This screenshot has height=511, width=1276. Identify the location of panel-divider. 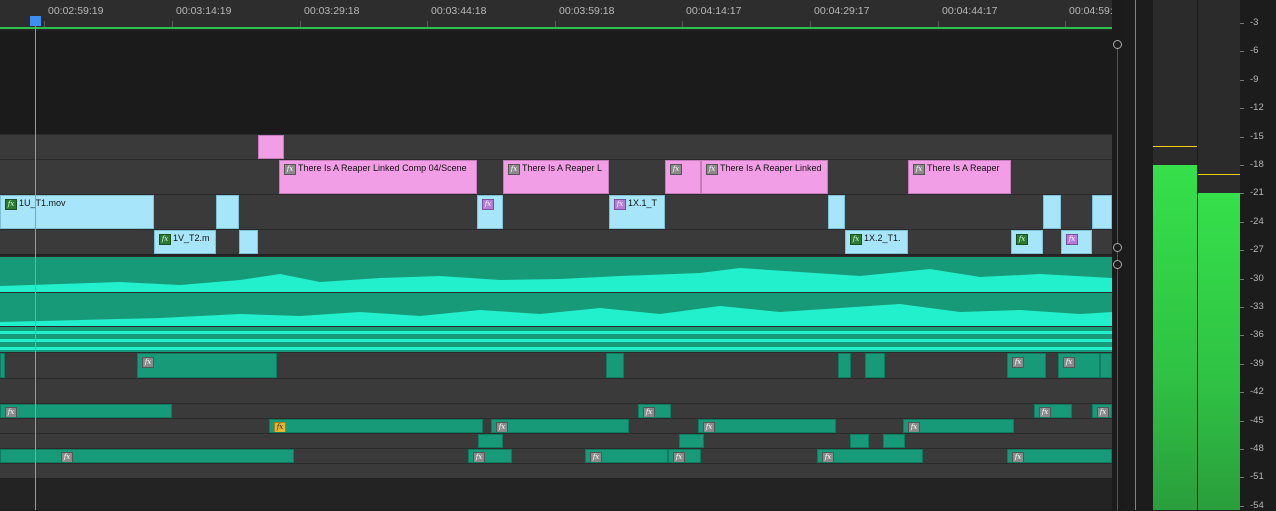
(1135, 255).